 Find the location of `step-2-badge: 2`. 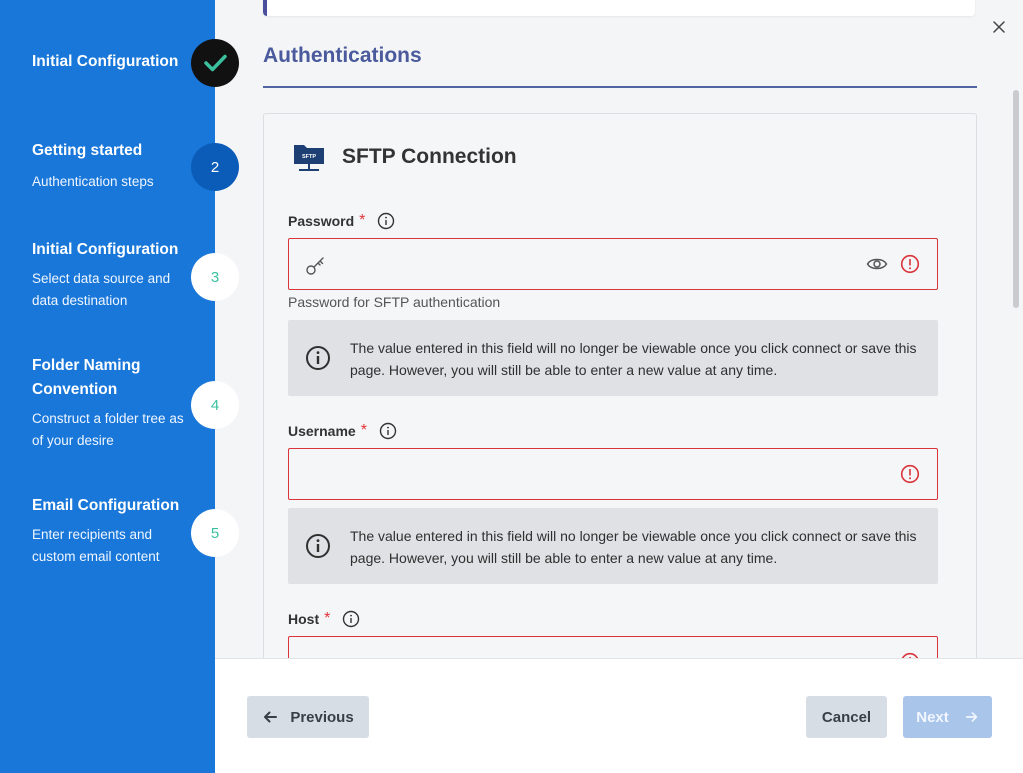

step-2-badge: 2 is located at coordinates (215, 167).